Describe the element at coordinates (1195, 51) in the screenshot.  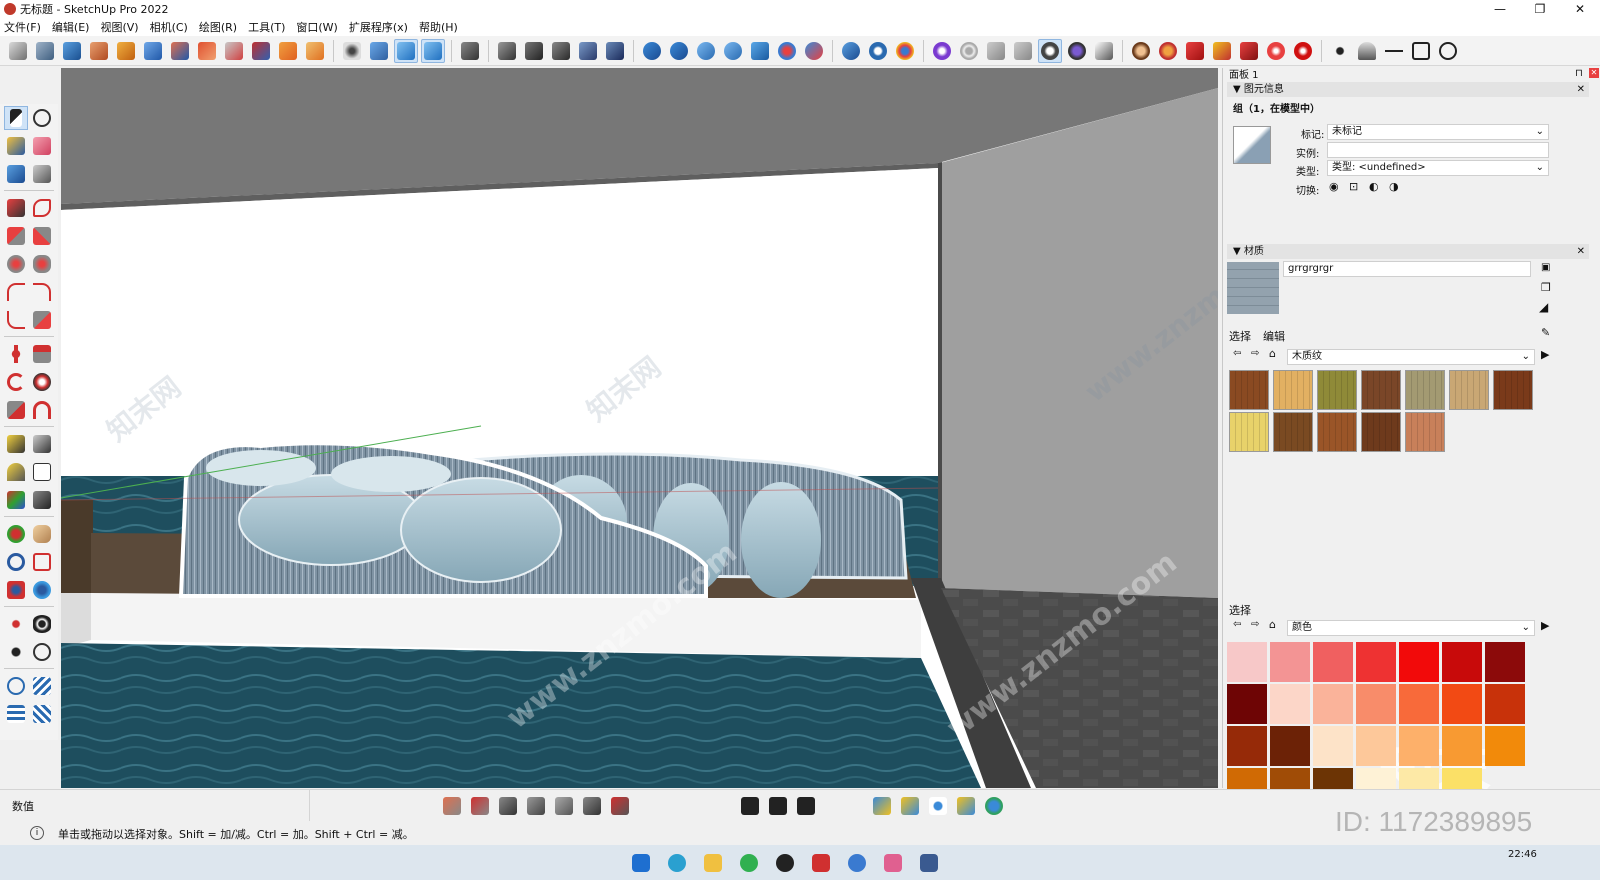
I see `tb-book` at that location.